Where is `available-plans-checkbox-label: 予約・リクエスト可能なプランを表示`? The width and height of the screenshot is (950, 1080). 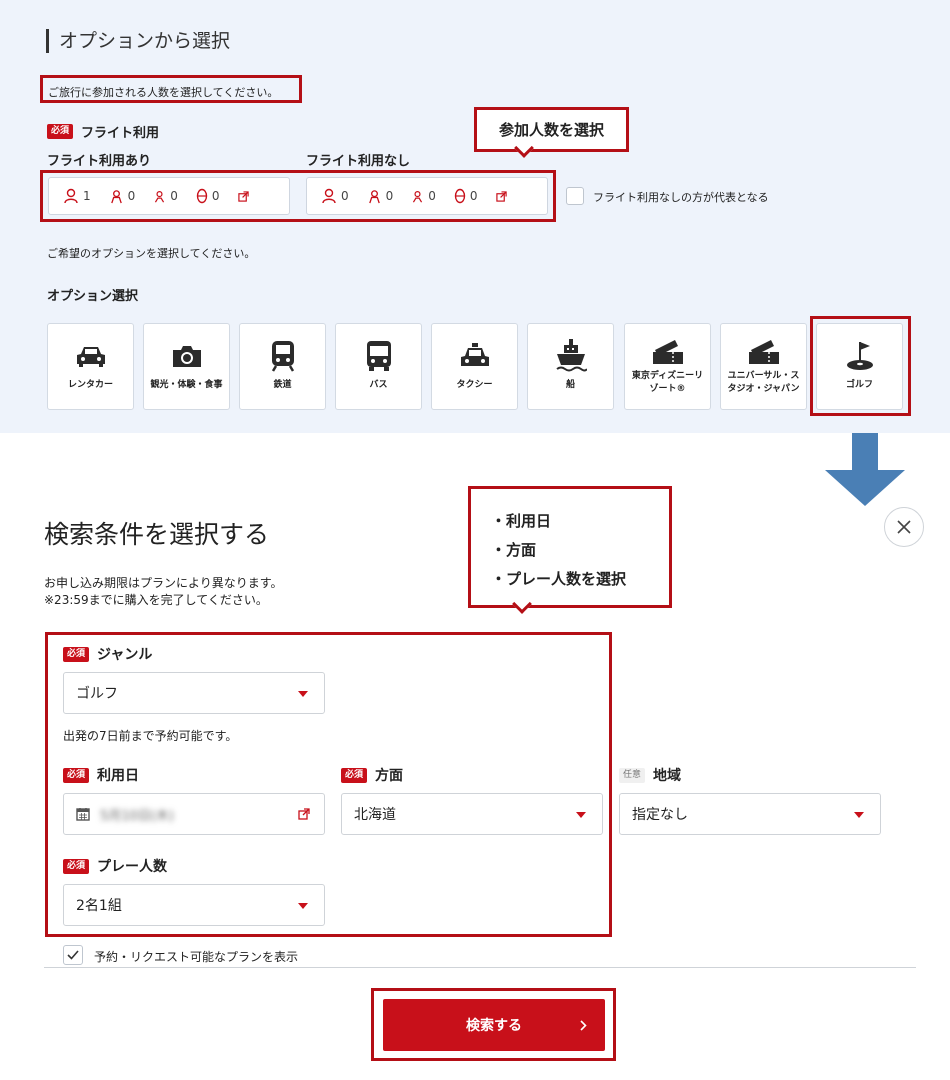 available-plans-checkbox-label: 予約・リクエスト可能なプランを表示 is located at coordinates (196, 957).